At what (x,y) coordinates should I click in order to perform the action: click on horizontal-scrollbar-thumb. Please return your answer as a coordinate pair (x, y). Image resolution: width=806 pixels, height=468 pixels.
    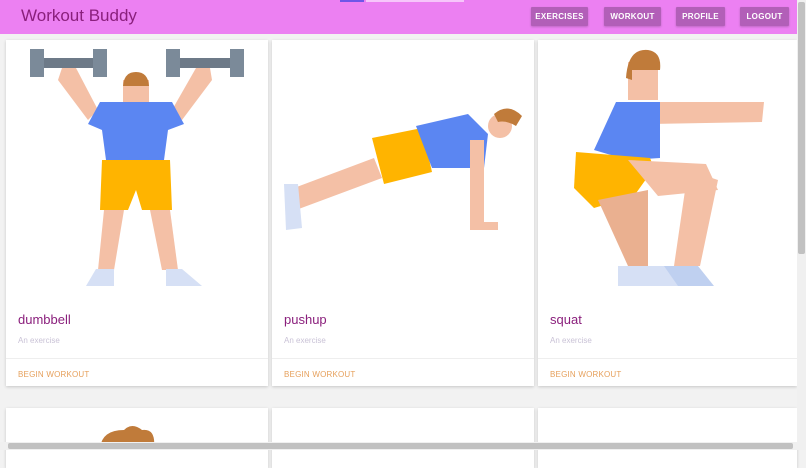
    Looking at the image, I should click on (400, 446).